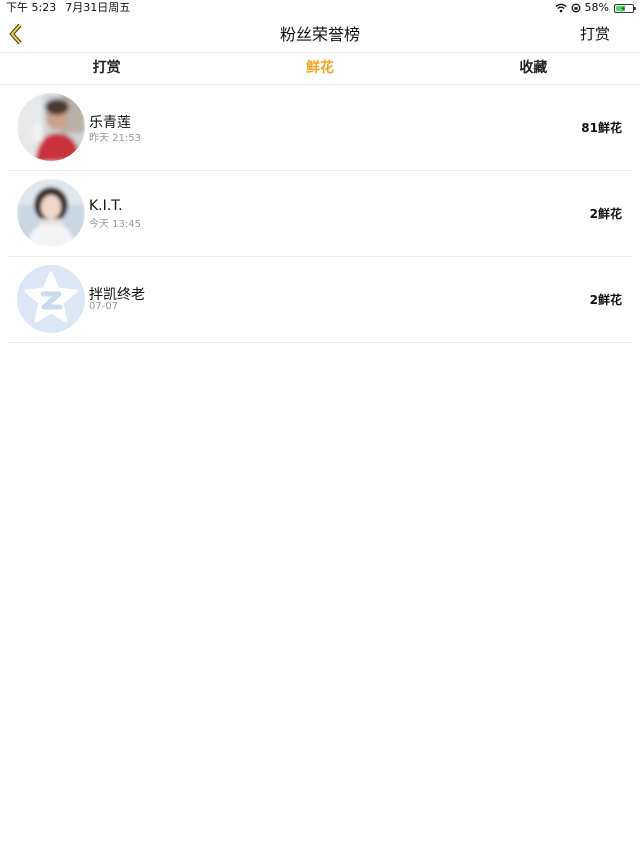 The width and height of the screenshot is (640, 853). I want to click on orientation-lock-icon, so click(576, 8).